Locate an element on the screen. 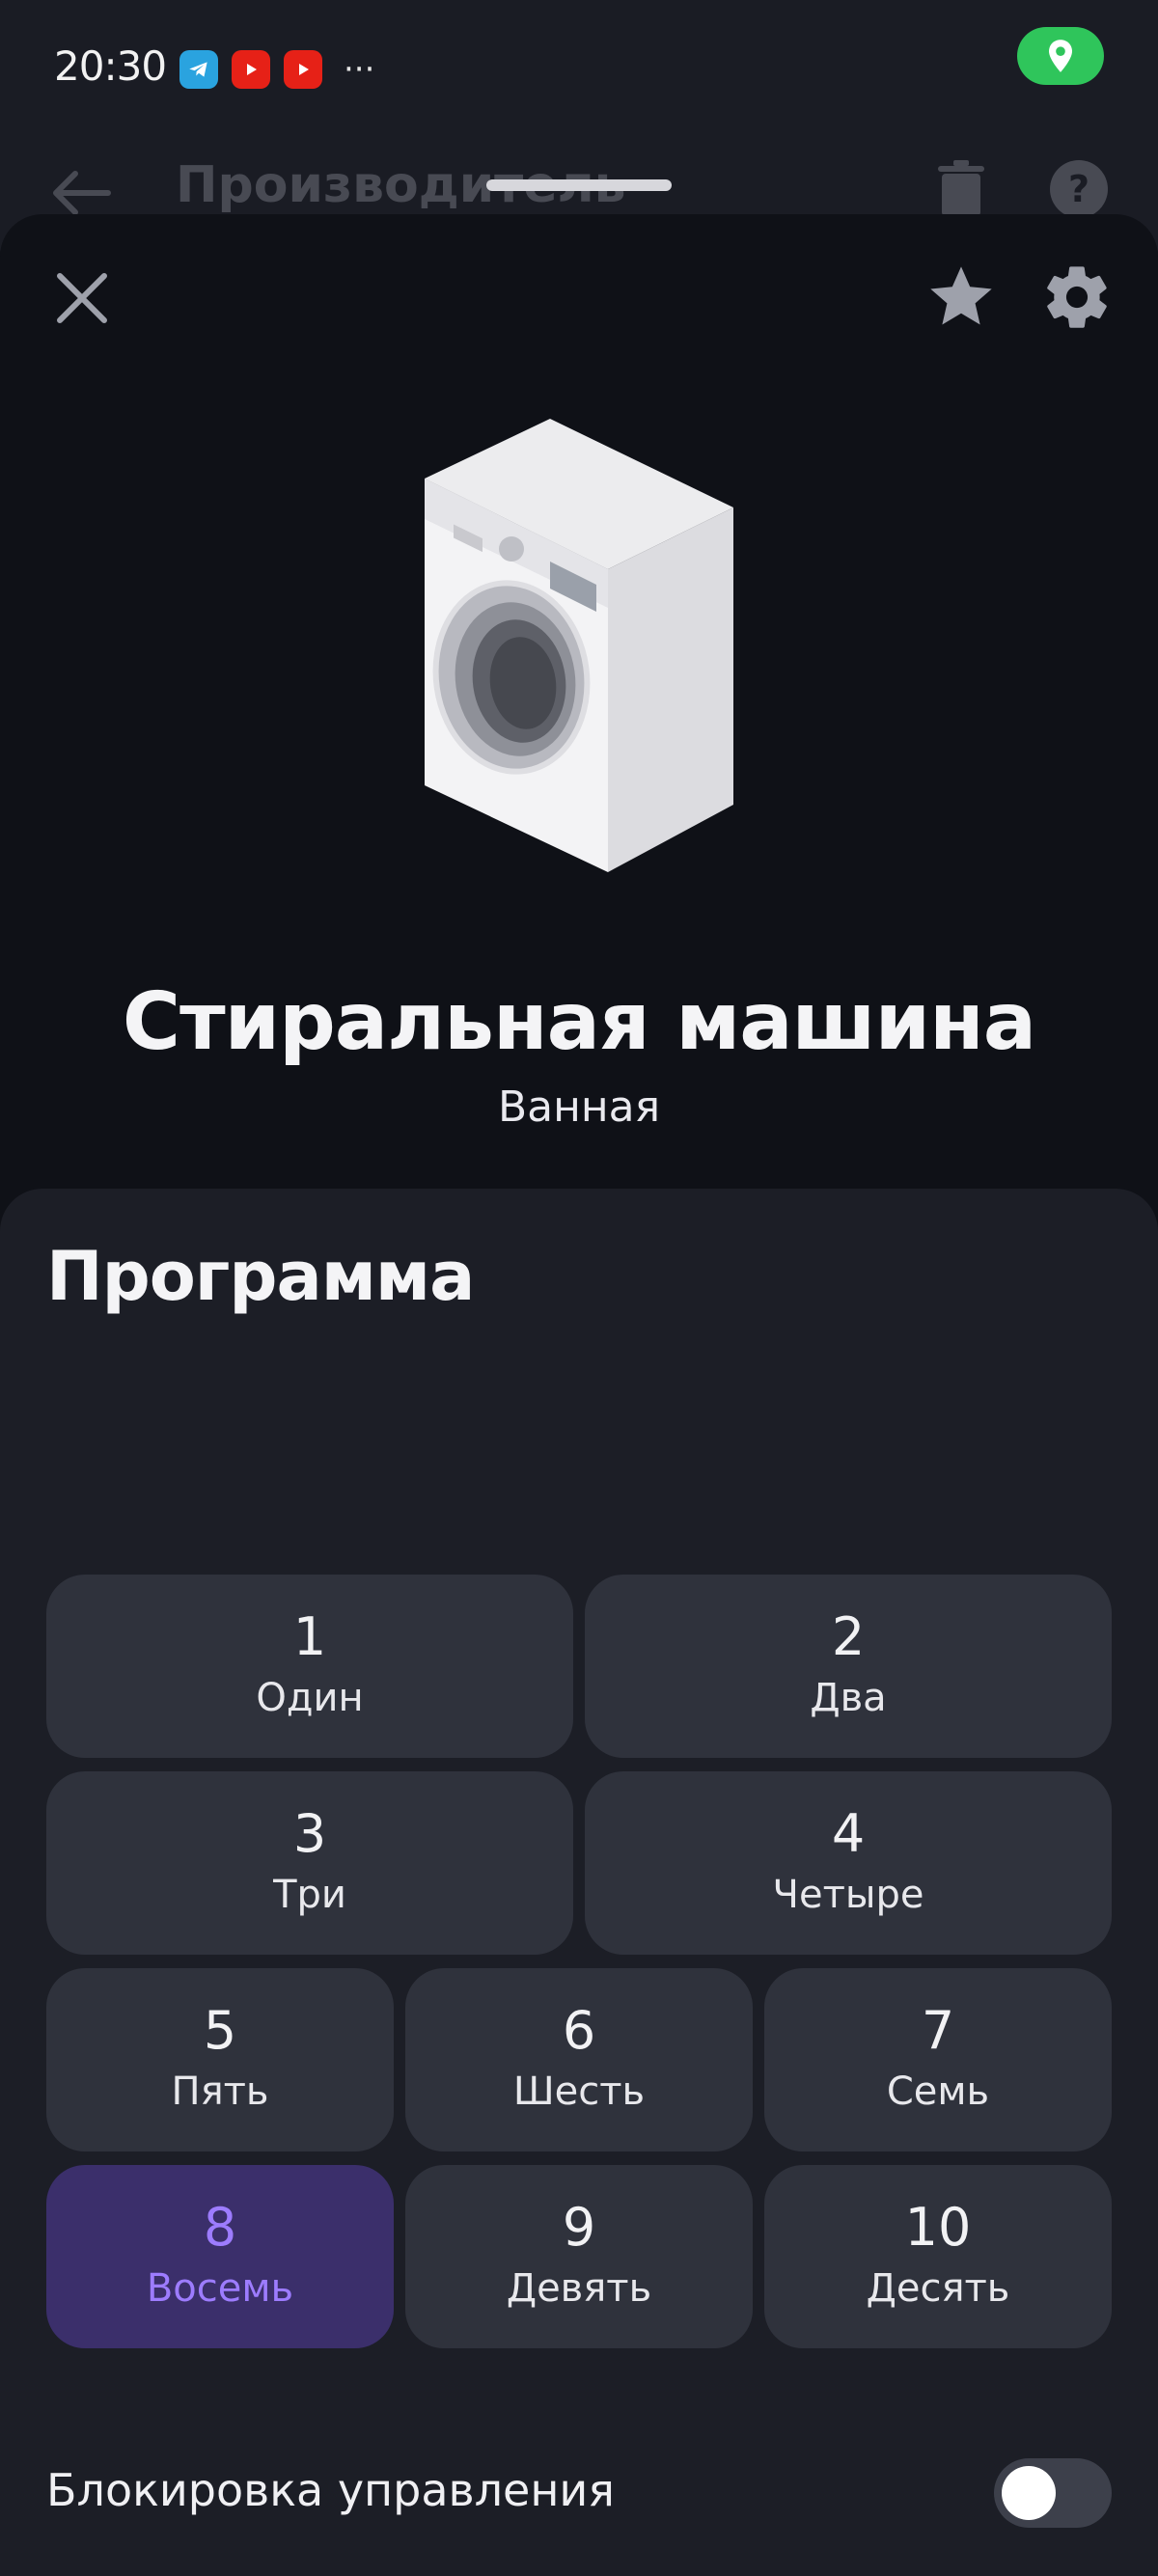 The width and height of the screenshot is (1158, 2576). device-room: Ванная is located at coordinates (579, 1107).